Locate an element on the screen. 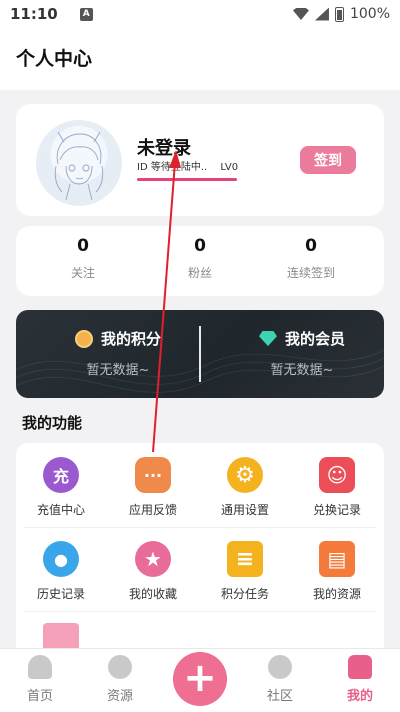 Image resolution: width=400 pixels, height=712 pixels. func-points-tasks: ≡ 积分任务 is located at coordinates (245, 571).